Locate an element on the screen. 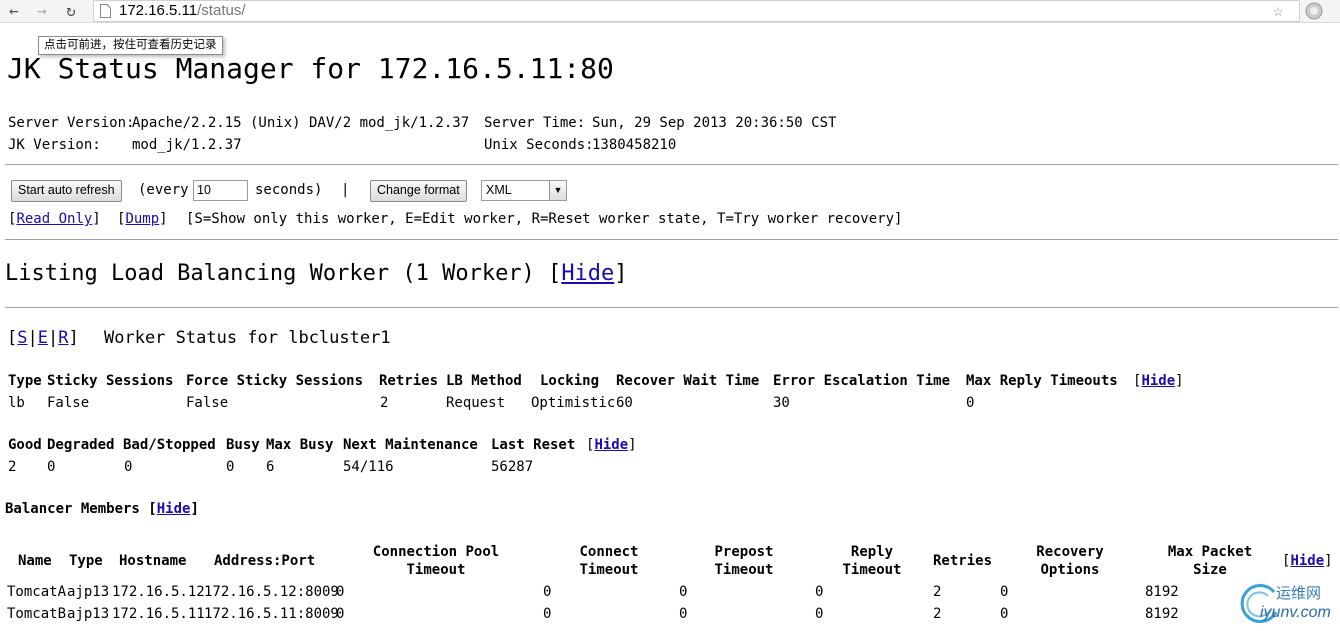  jk-version-label: JK Version: is located at coordinates (54, 145).